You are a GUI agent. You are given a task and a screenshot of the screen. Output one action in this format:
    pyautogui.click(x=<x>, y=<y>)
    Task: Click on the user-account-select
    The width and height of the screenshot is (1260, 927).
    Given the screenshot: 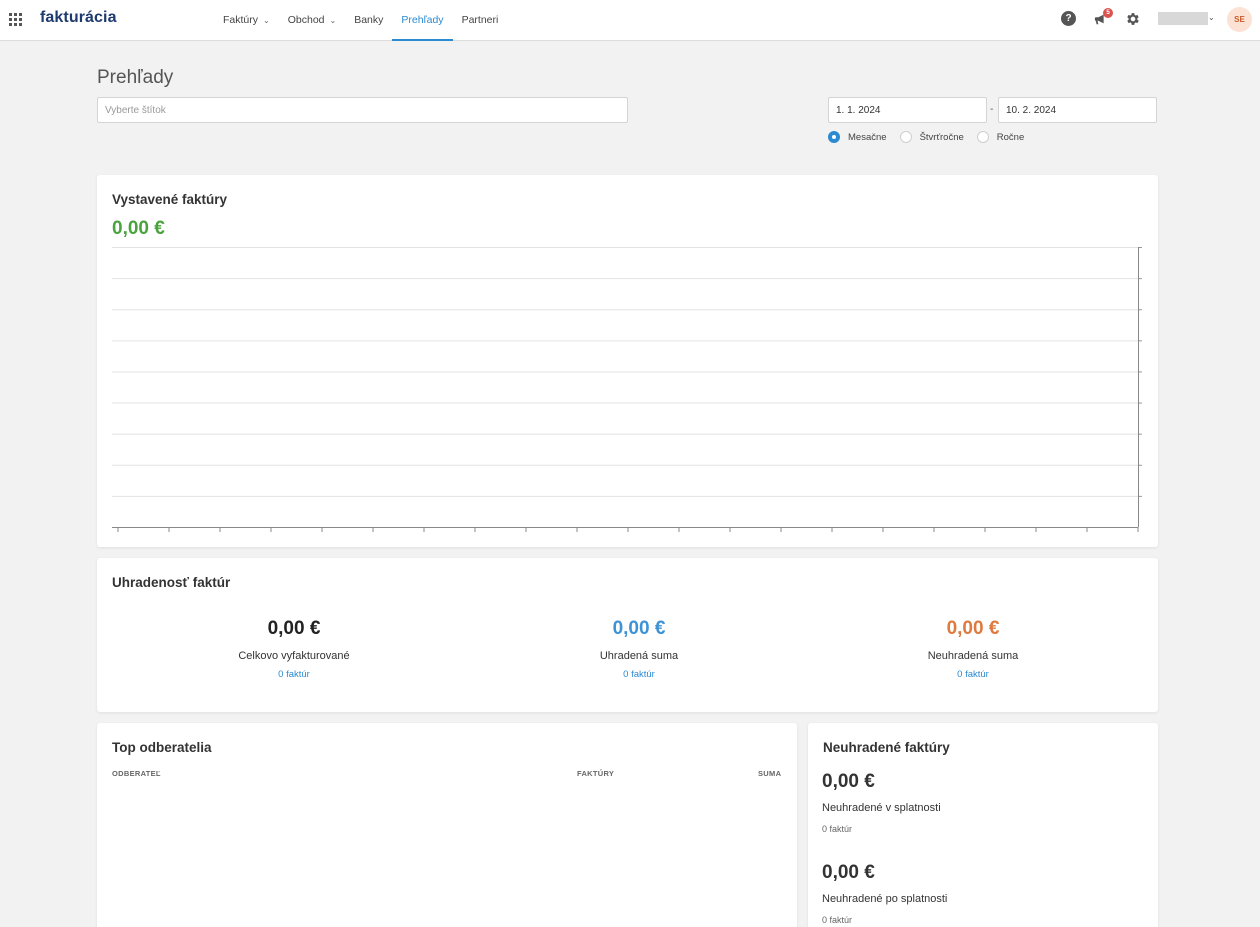 What is the action you would take?
    pyautogui.click(x=1183, y=18)
    